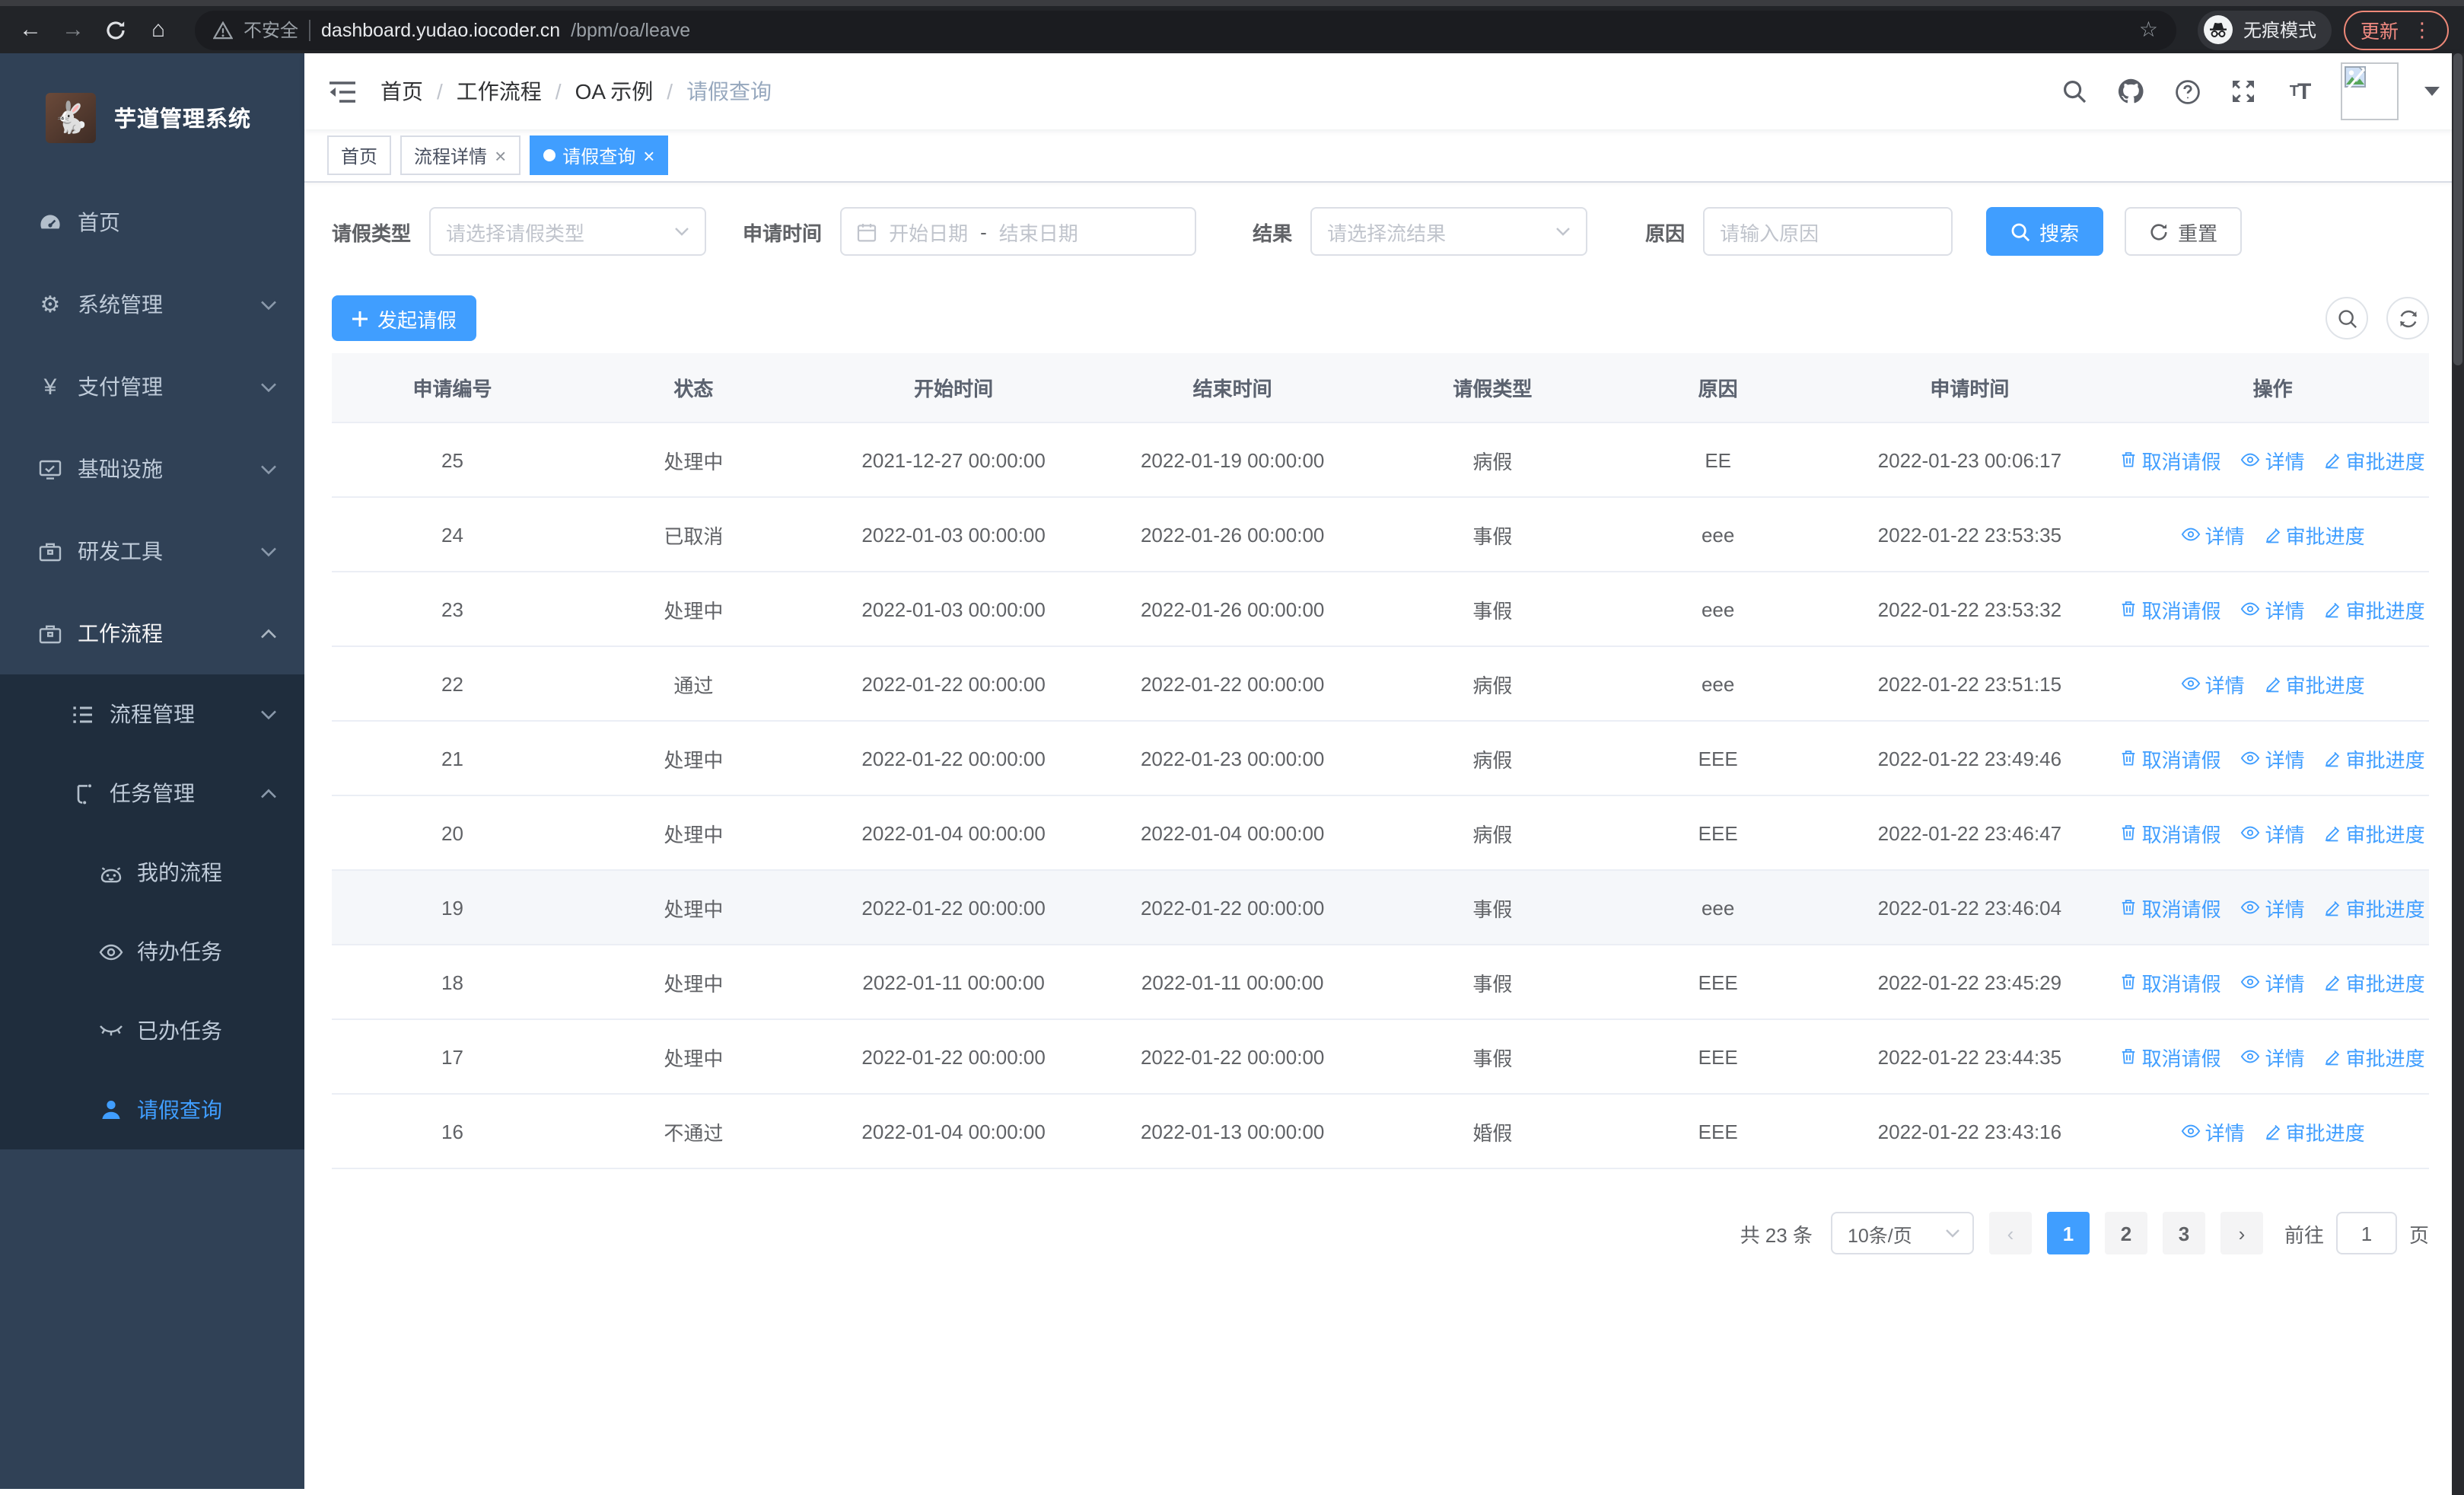 This screenshot has height=1495, width=2464. What do you see at coordinates (152, 551) in the screenshot?
I see `sidebar-item-devtools: 研发工具` at bounding box center [152, 551].